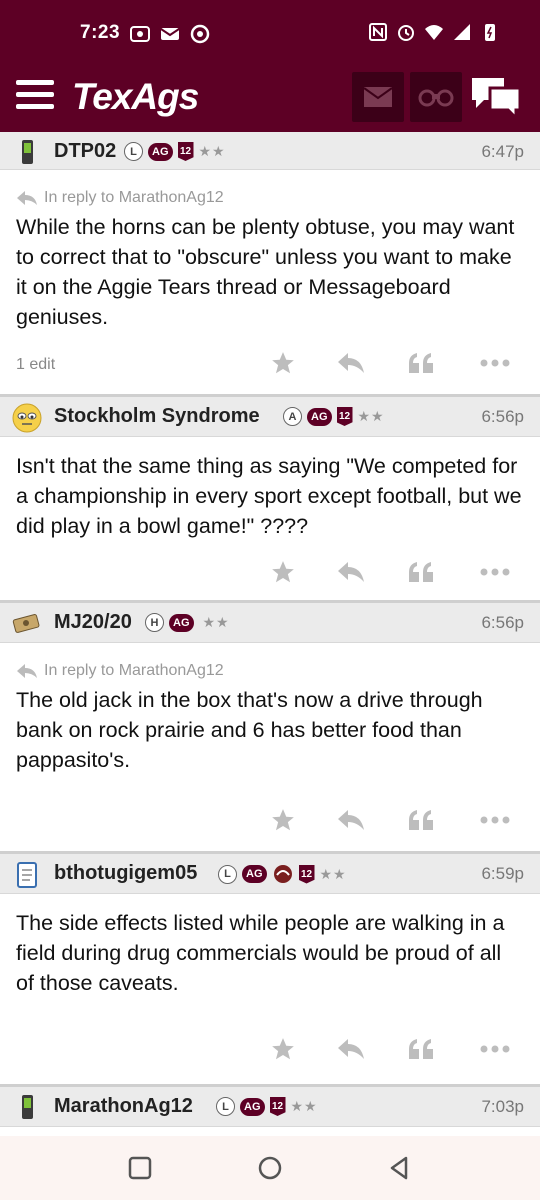 Image resolution: width=540 pixels, height=1200 pixels. I want to click on wifi-icon, so click(434, 32).